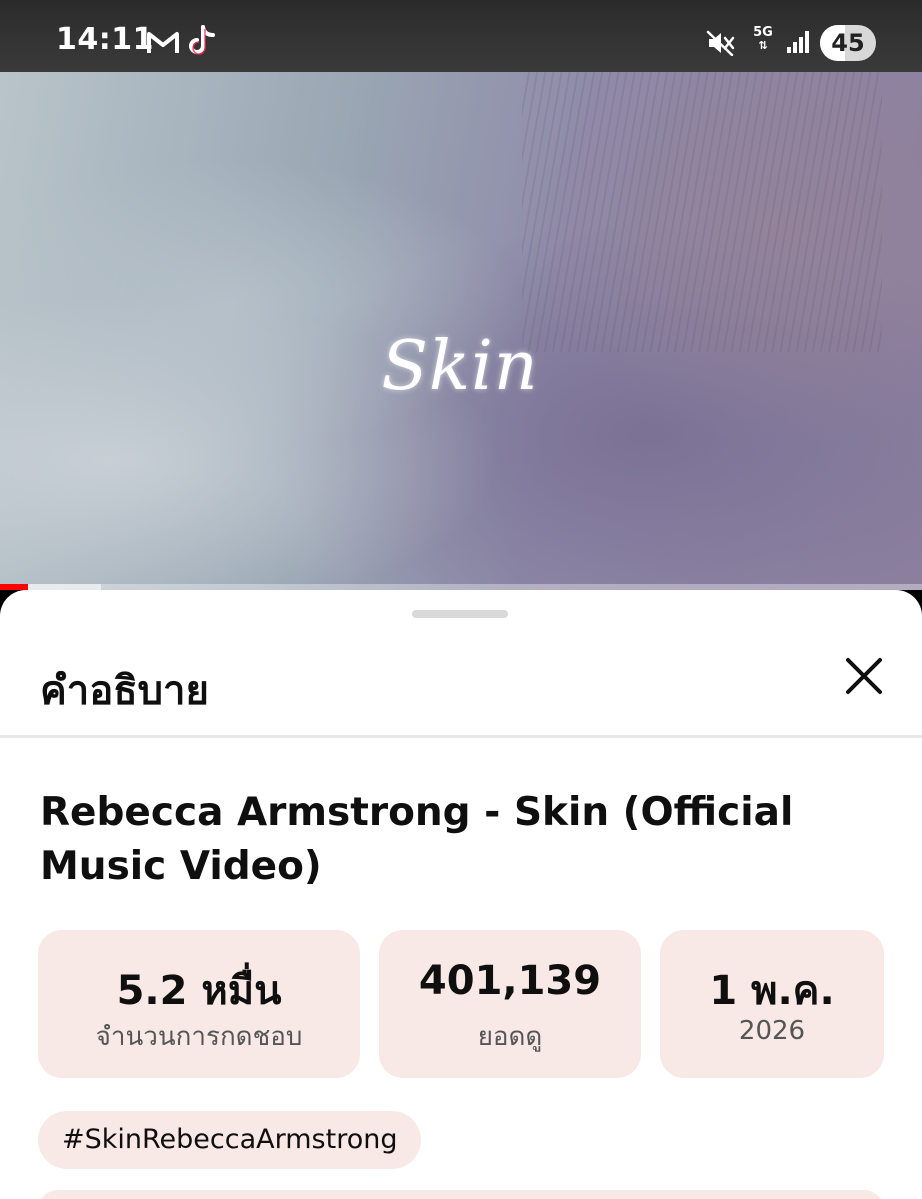 The height and width of the screenshot is (1199, 922). I want to click on status-bar: 14:11 5G ⇅ 45, so click(461, 36).